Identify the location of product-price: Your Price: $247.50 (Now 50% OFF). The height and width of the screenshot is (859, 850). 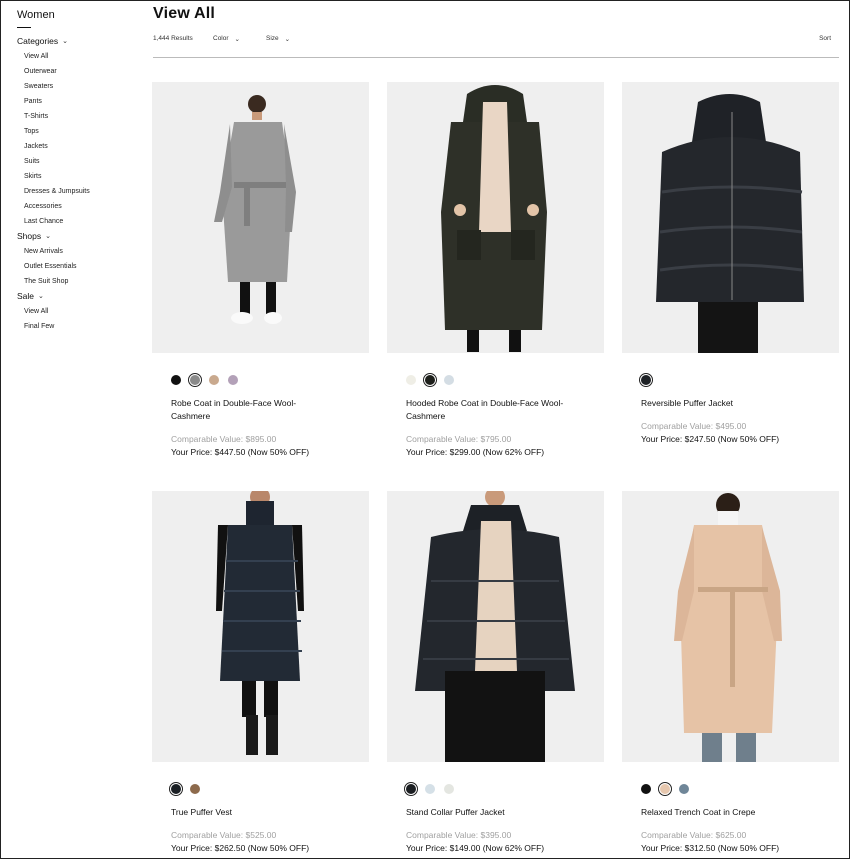
(710, 439).